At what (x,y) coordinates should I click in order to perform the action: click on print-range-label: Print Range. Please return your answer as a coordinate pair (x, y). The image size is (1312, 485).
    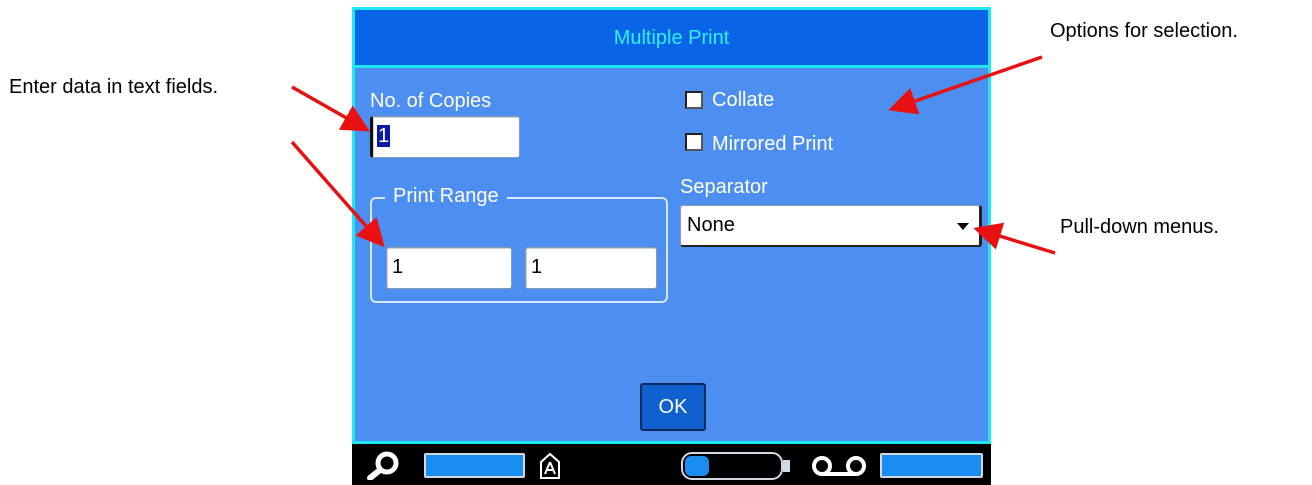
    Looking at the image, I should click on (446, 196).